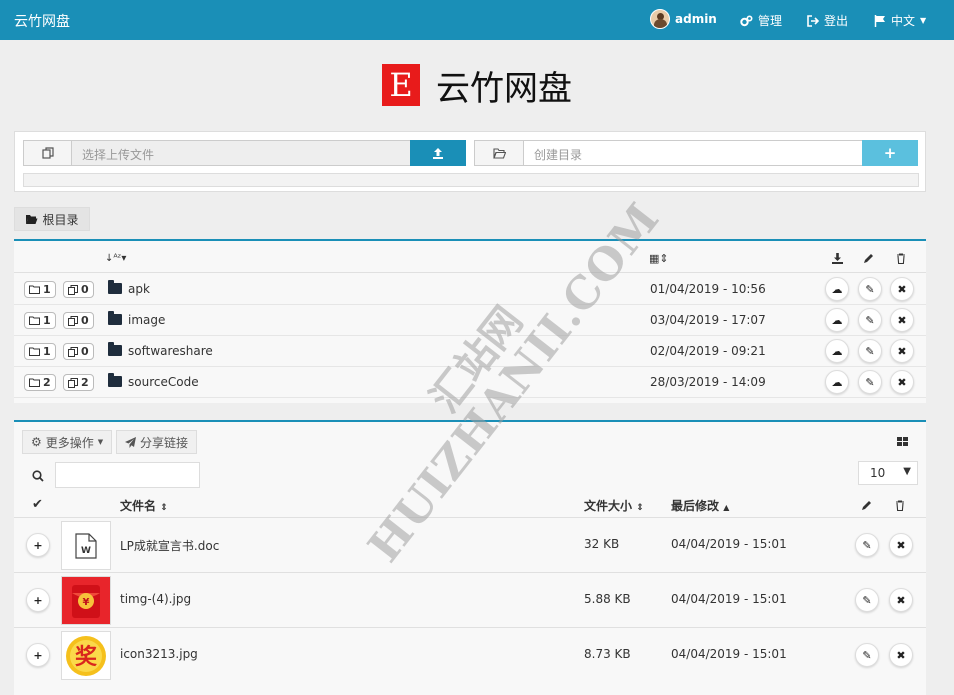 Image resolution: width=954 pixels, height=695 pixels. What do you see at coordinates (888, 473) in the screenshot?
I see `page-size-select: 10 ▼` at bounding box center [888, 473].